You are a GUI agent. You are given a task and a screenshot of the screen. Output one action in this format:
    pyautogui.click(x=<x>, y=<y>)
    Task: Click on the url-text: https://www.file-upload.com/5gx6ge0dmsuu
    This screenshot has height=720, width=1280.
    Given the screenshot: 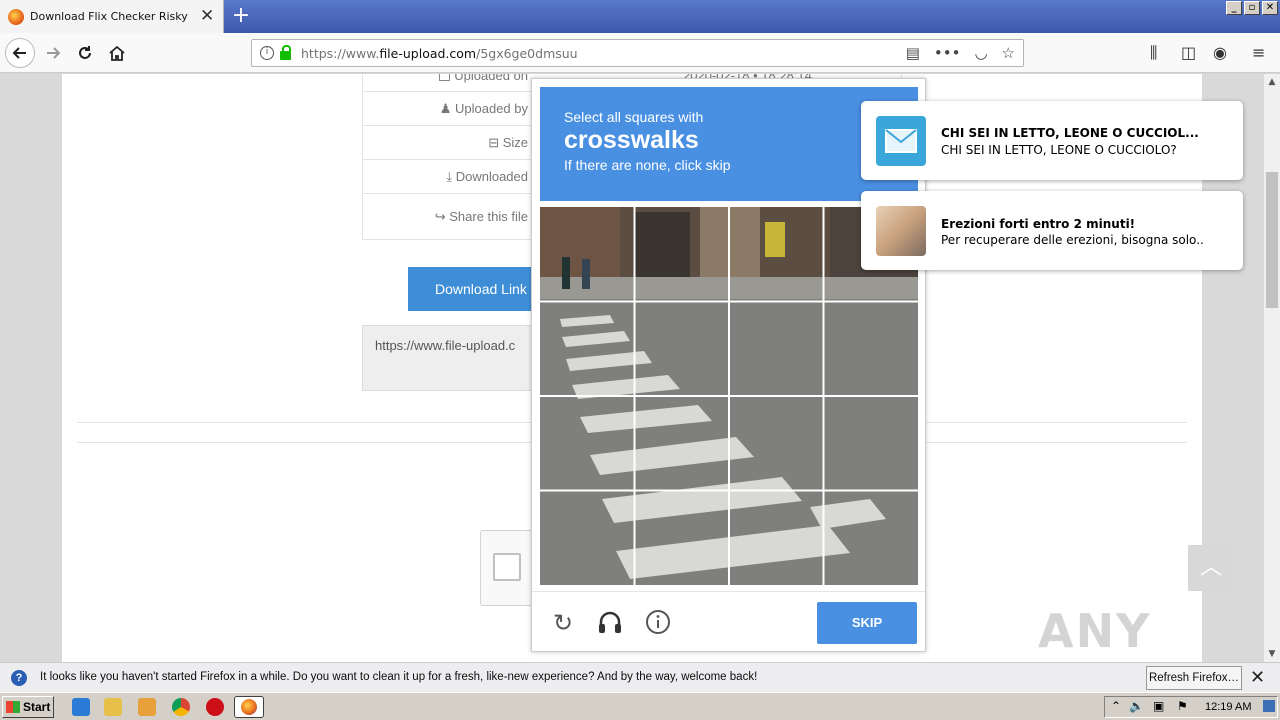 What is the action you would take?
    pyautogui.click(x=439, y=53)
    